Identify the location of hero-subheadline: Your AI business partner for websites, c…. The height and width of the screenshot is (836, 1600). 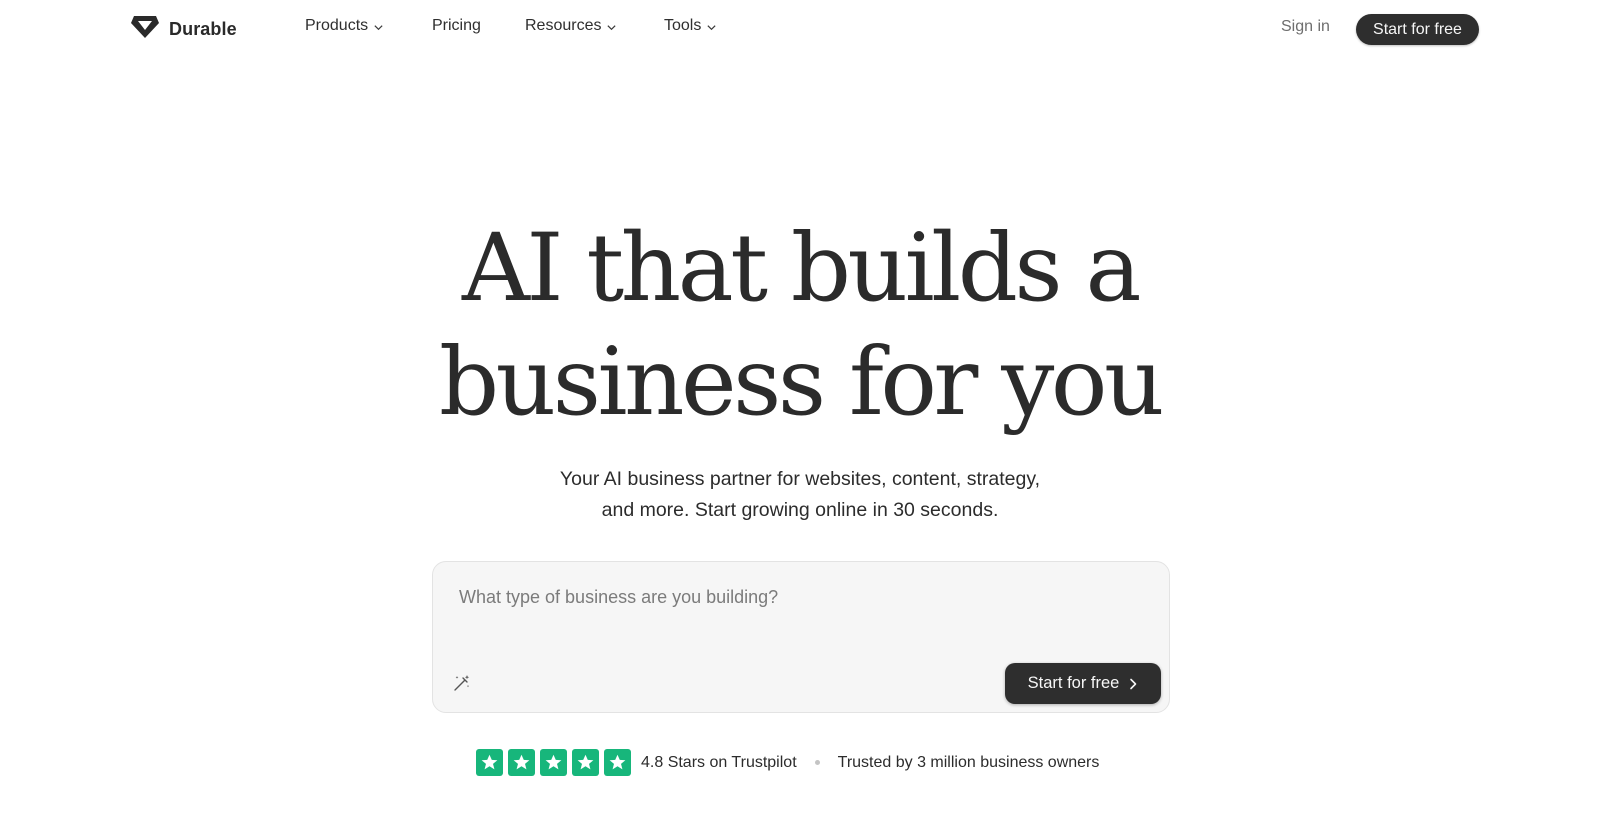
(800, 495).